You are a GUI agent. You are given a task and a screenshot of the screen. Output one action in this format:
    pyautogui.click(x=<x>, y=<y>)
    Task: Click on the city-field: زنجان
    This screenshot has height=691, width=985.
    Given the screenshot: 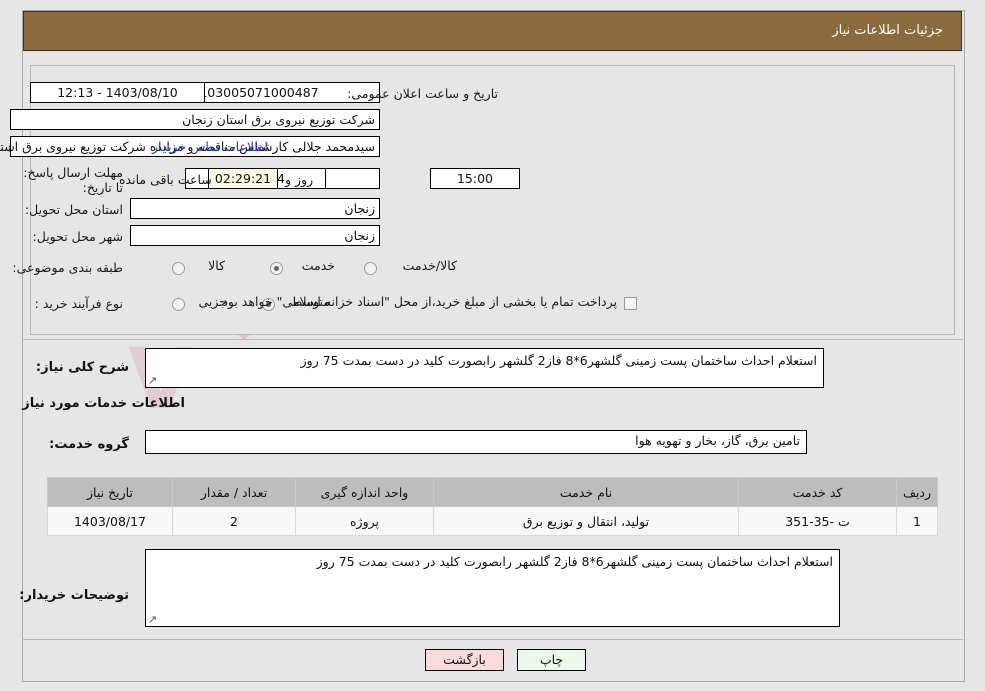 What is the action you would take?
    pyautogui.click(x=255, y=235)
    